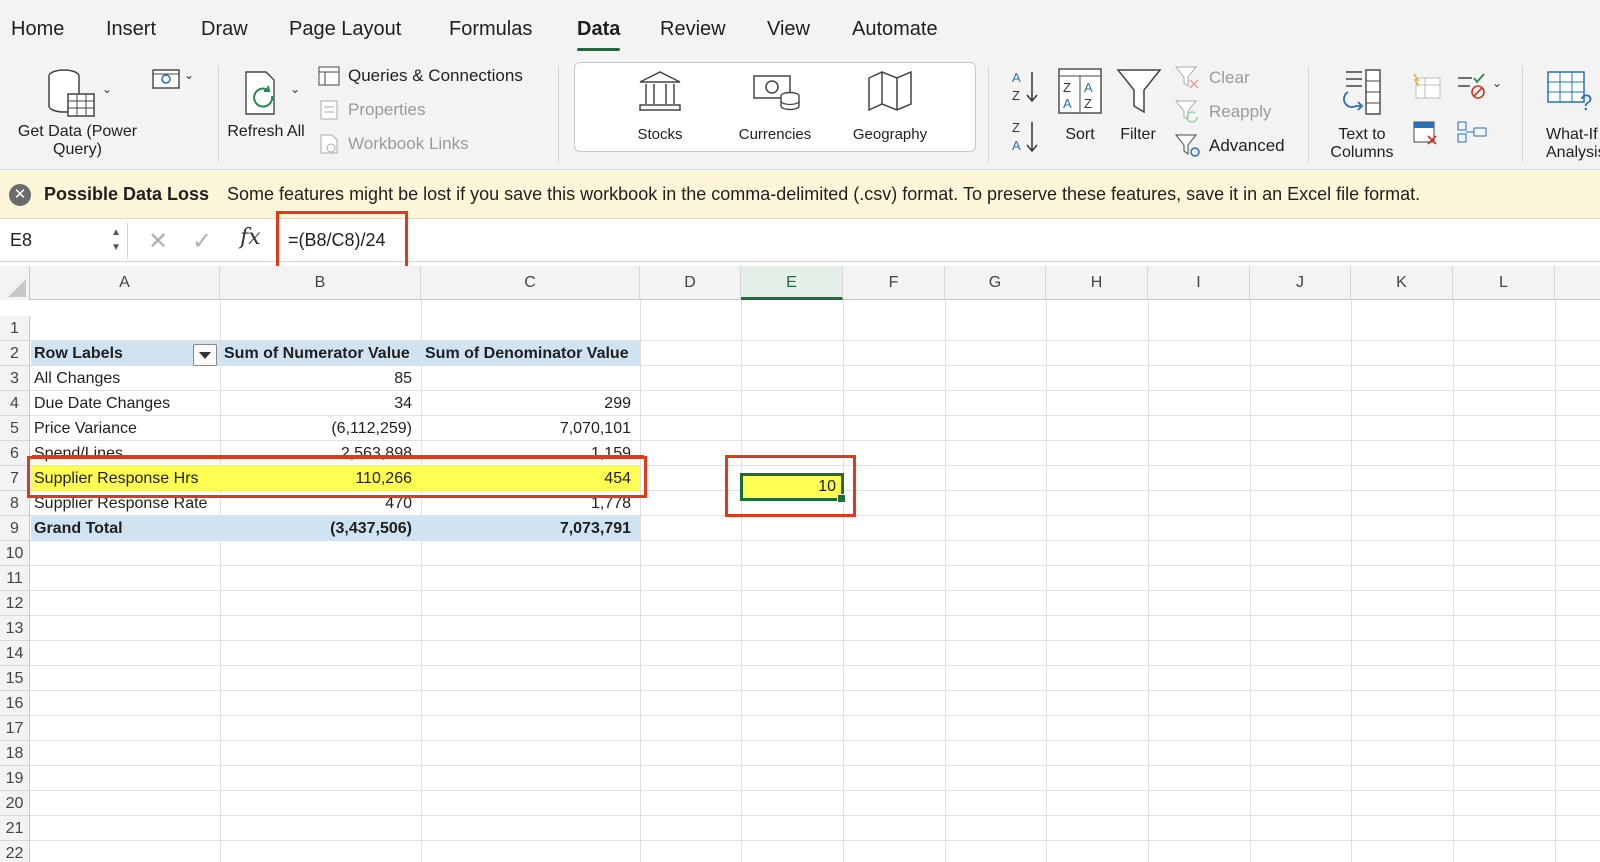 The width and height of the screenshot is (1600, 862). I want to click on tab-draw: Draw, so click(224, 29).